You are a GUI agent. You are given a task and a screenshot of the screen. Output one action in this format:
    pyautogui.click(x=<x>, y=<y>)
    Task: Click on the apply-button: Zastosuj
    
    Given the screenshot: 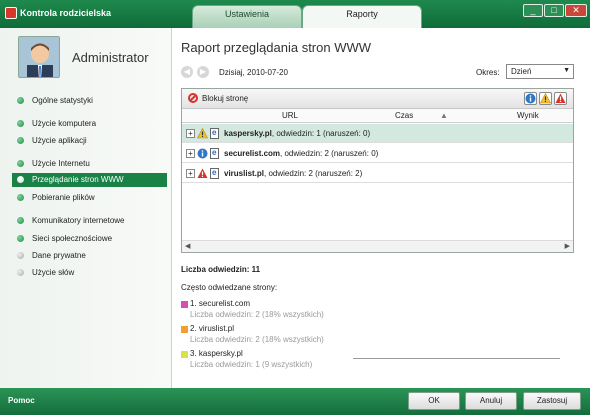 What is the action you would take?
    pyautogui.click(x=552, y=401)
    